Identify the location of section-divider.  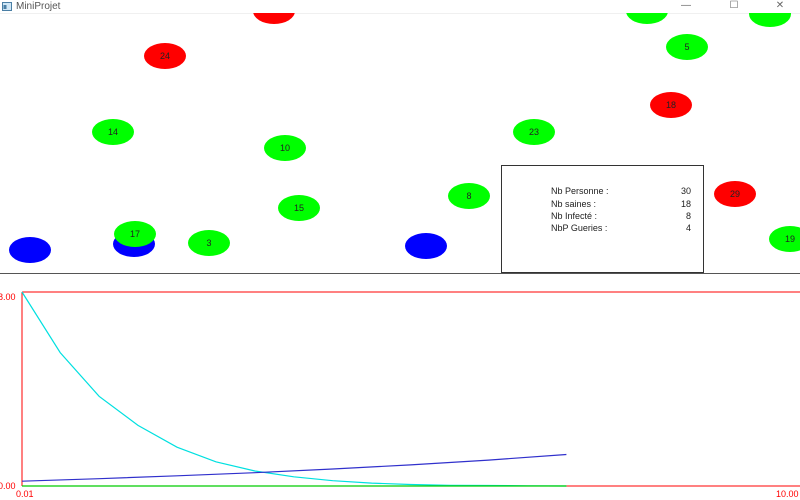
(400, 273).